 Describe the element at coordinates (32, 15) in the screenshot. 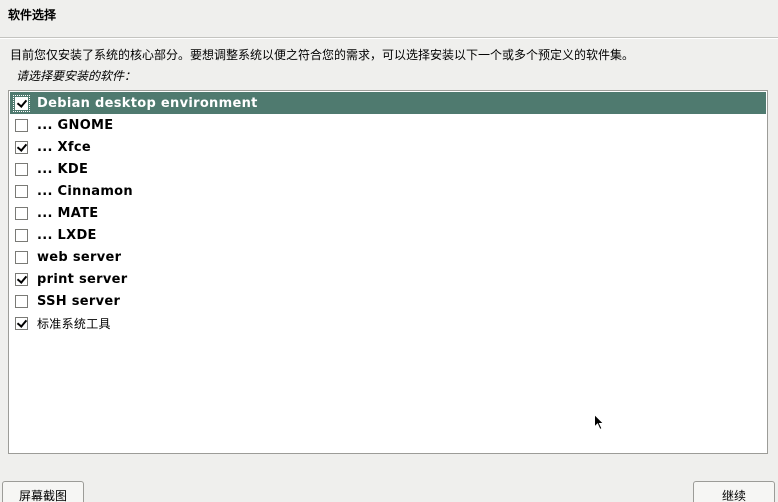

I see `page-title: 软件选择` at that location.